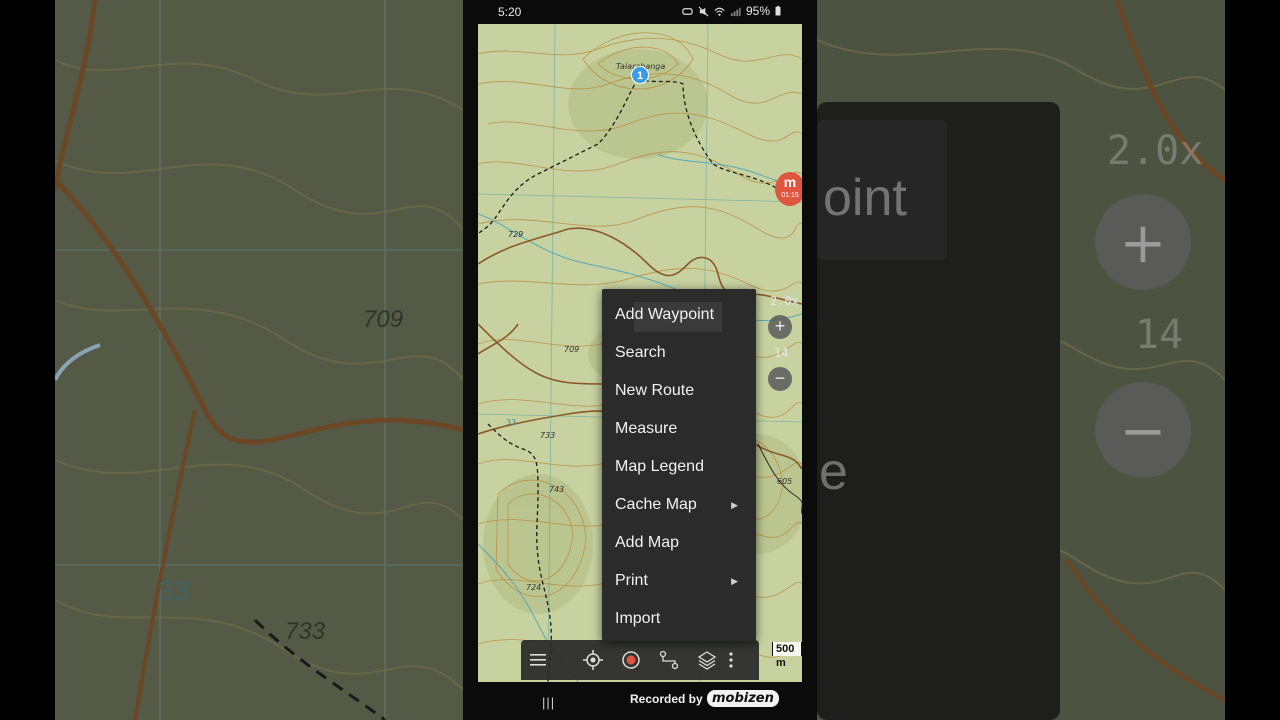 The height and width of the screenshot is (720, 1280). I want to click on zoom-factor: 2.0x, so click(784, 301).